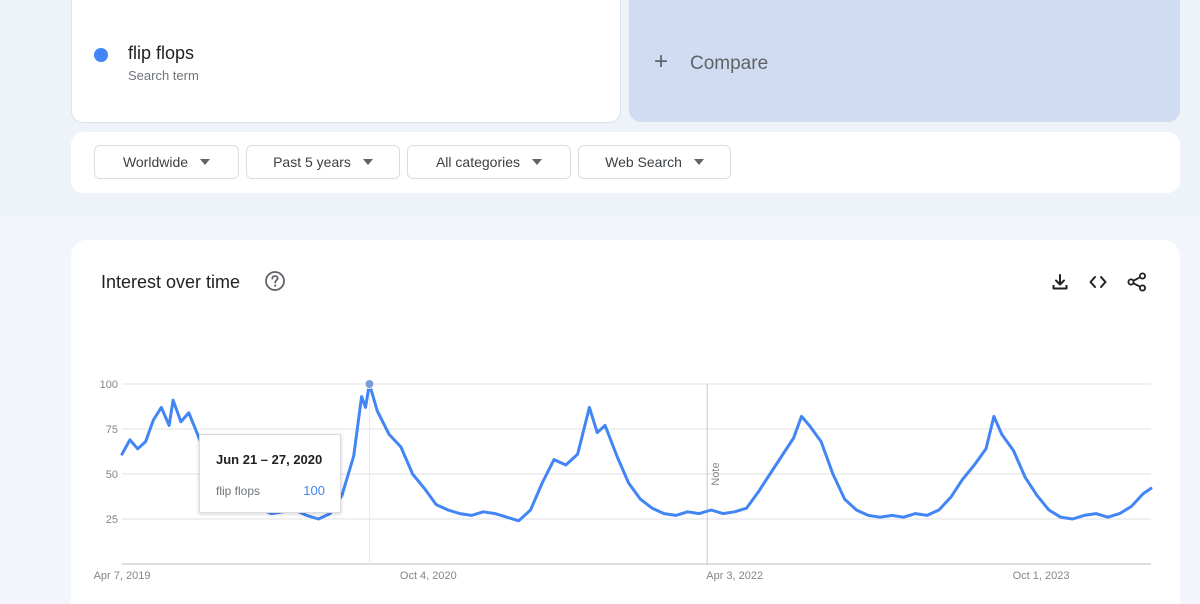  What do you see at coordinates (643, 162) in the screenshot?
I see `search-type-label: Web Search` at bounding box center [643, 162].